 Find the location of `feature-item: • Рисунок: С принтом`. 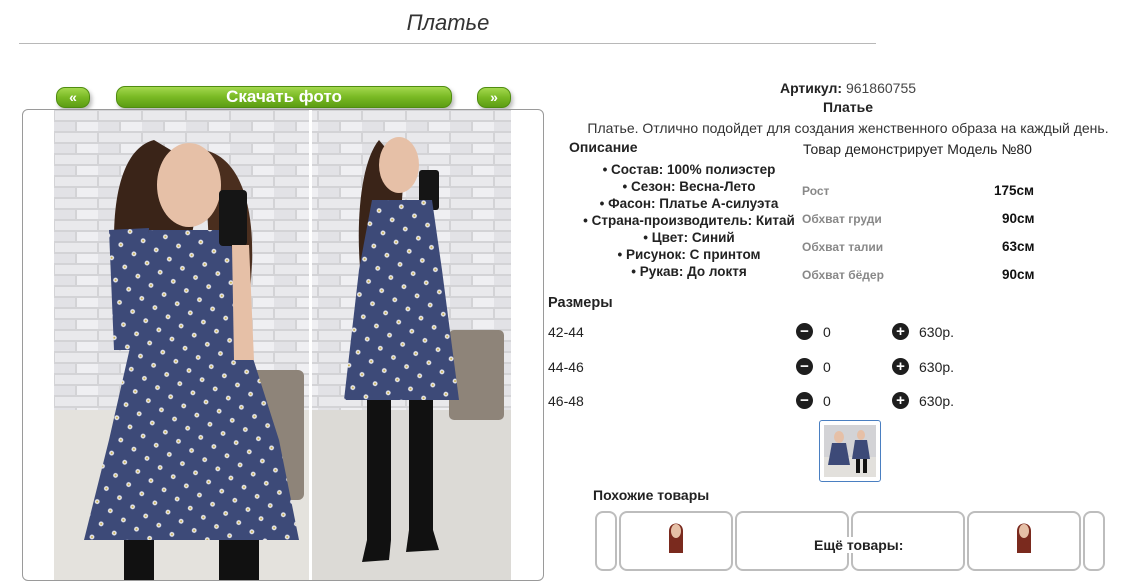

feature-item: • Рисунок: С принтом is located at coordinates (689, 254).